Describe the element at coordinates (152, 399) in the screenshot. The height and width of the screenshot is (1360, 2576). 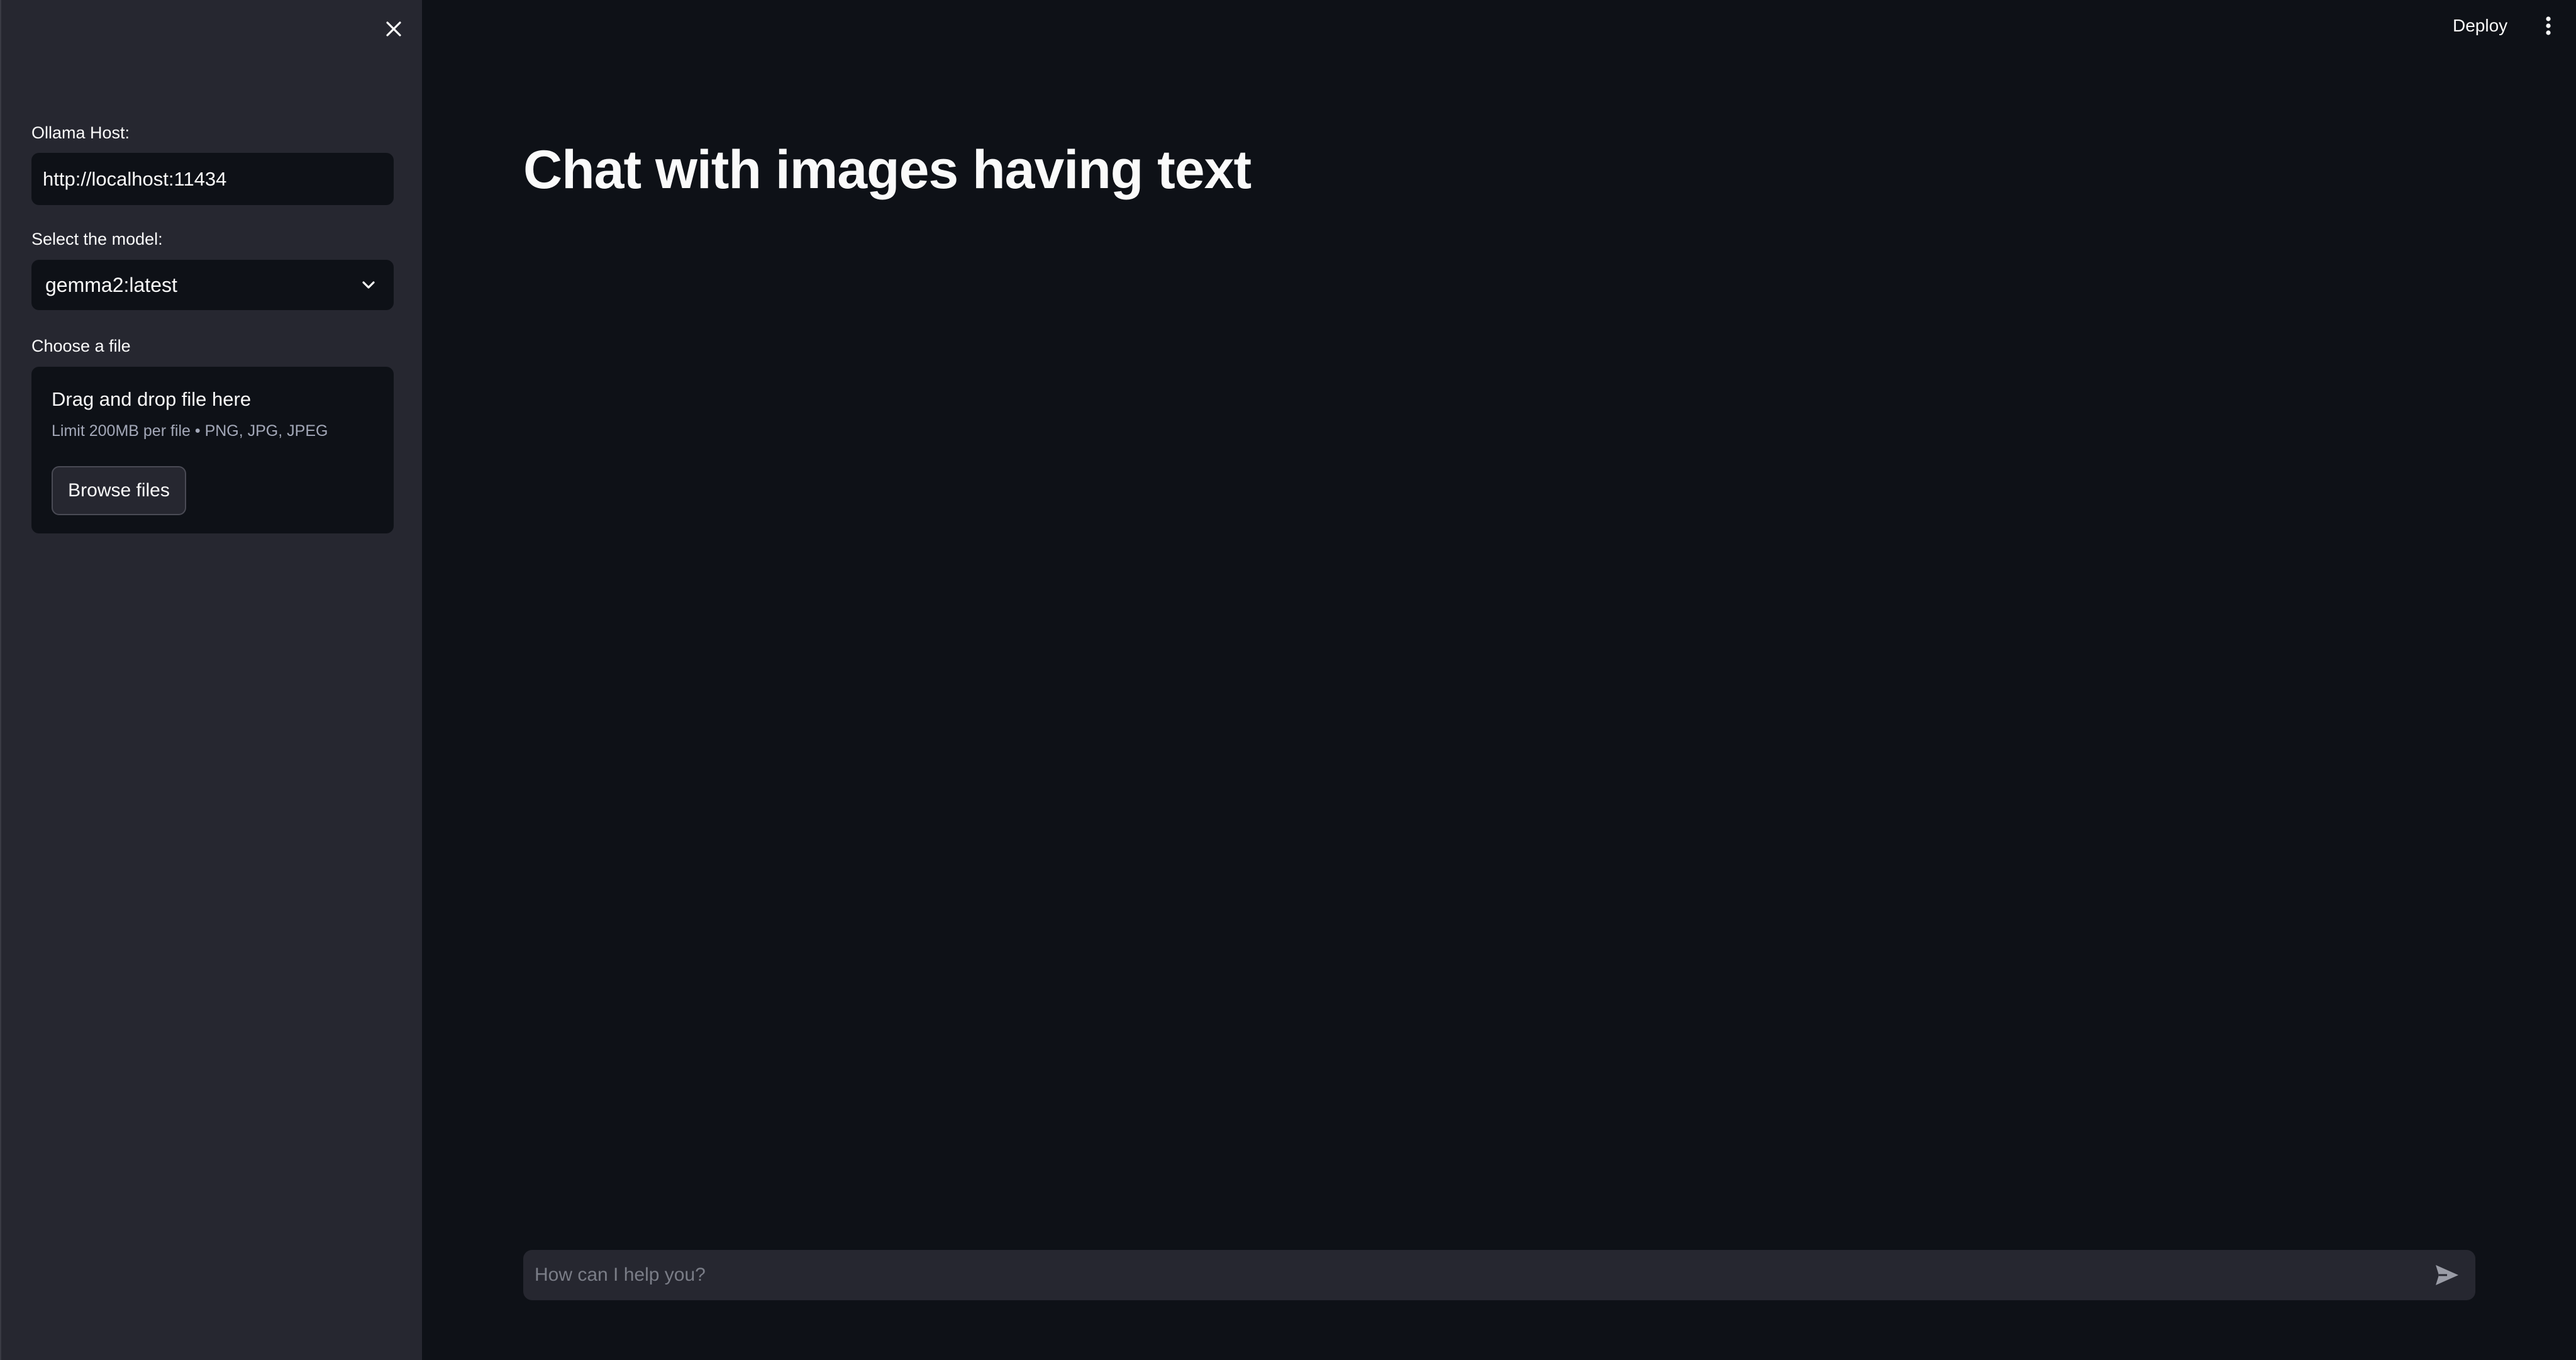
I see `dropzone-title: Drag and drop file here` at that location.